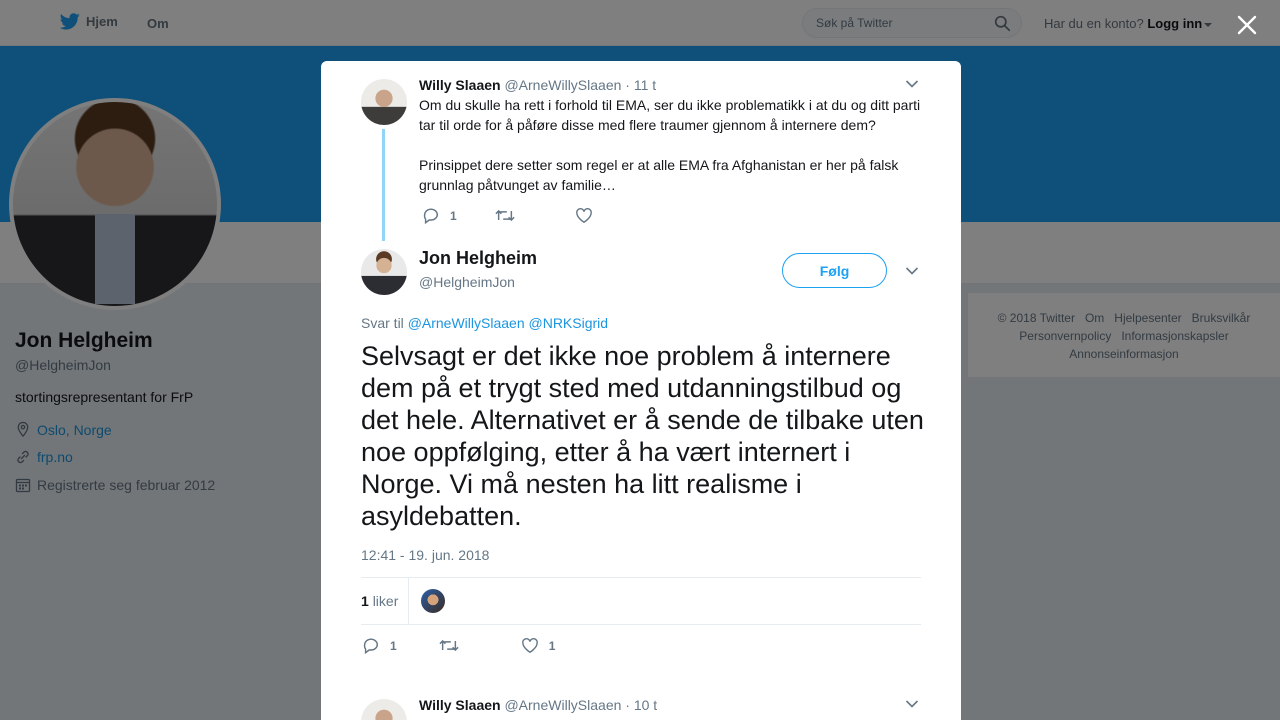 This screenshot has height=720, width=1280. I want to click on mention-link: @NRKSigrid, so click(569, 323).